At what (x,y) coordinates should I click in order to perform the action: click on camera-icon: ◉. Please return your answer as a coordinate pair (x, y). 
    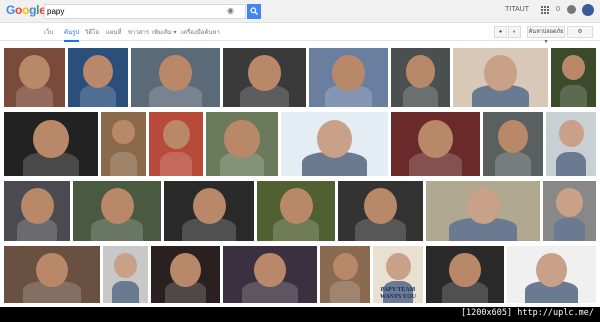
    Looking at the image, I should click on (230, 11).